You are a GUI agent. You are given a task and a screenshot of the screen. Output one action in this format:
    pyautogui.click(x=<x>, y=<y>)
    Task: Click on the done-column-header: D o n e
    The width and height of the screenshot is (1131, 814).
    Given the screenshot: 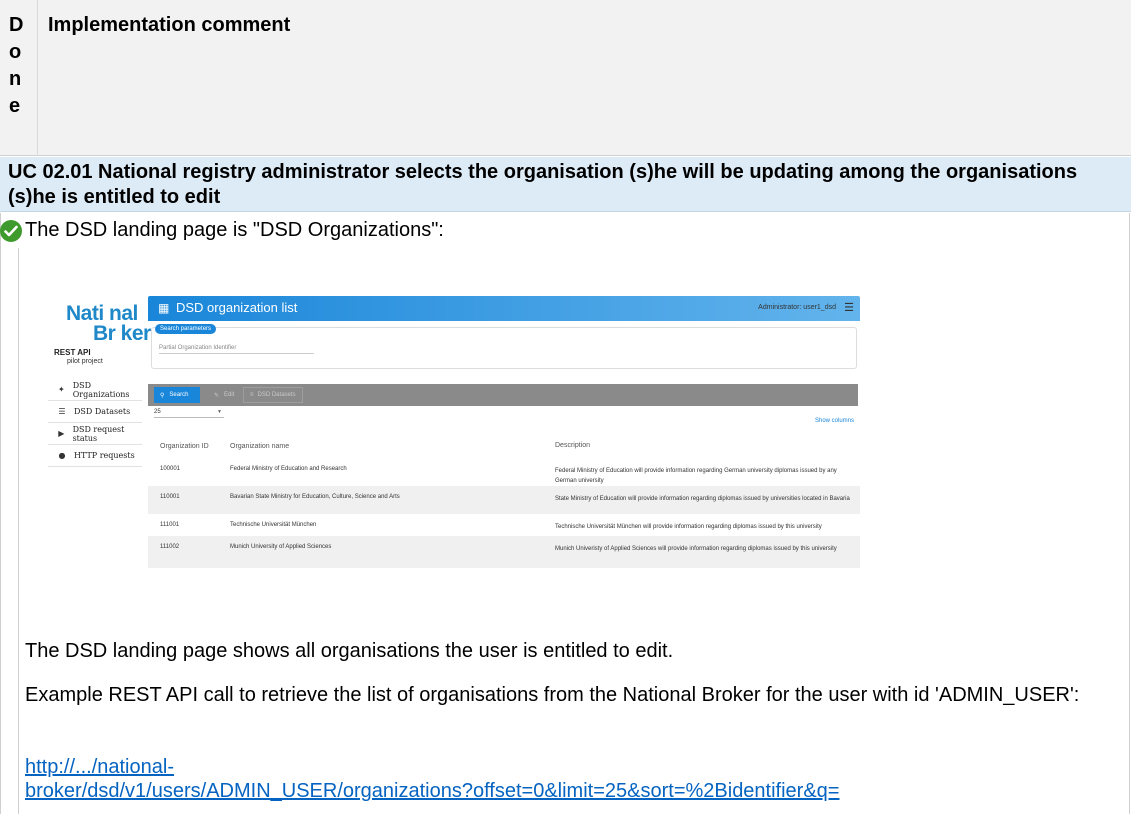 What is the action you would take?
    pyautogui.click(x=19, y=78)
    